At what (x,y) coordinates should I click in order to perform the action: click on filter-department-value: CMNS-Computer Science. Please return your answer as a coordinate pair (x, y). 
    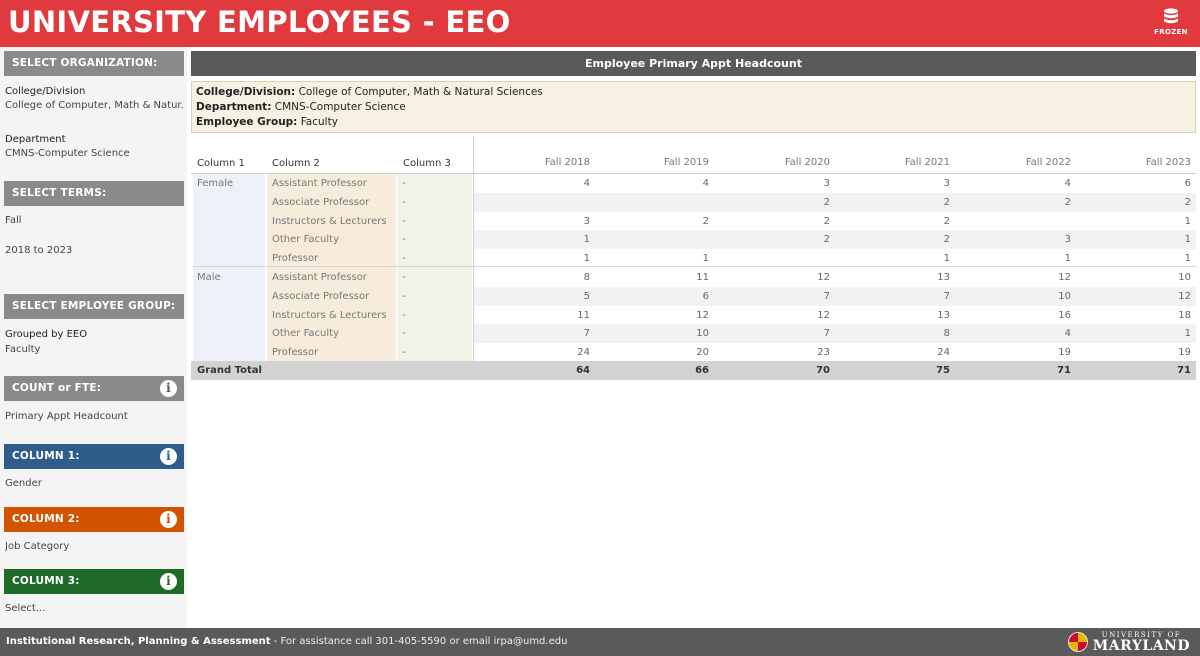
    Looking at the image, I should click on (340, 107).